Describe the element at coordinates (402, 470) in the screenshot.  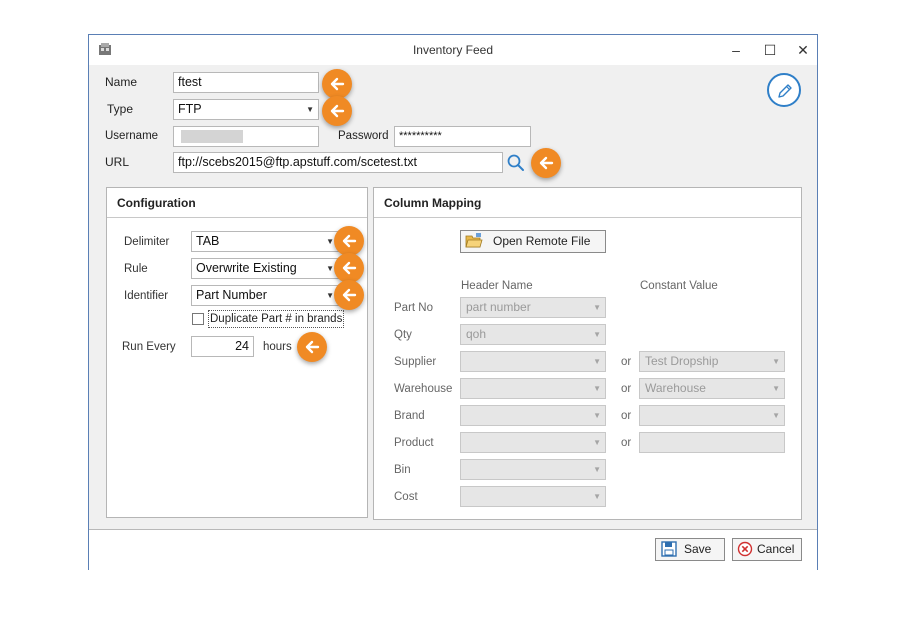
I see `mapping-row-label: Bin` at that location.